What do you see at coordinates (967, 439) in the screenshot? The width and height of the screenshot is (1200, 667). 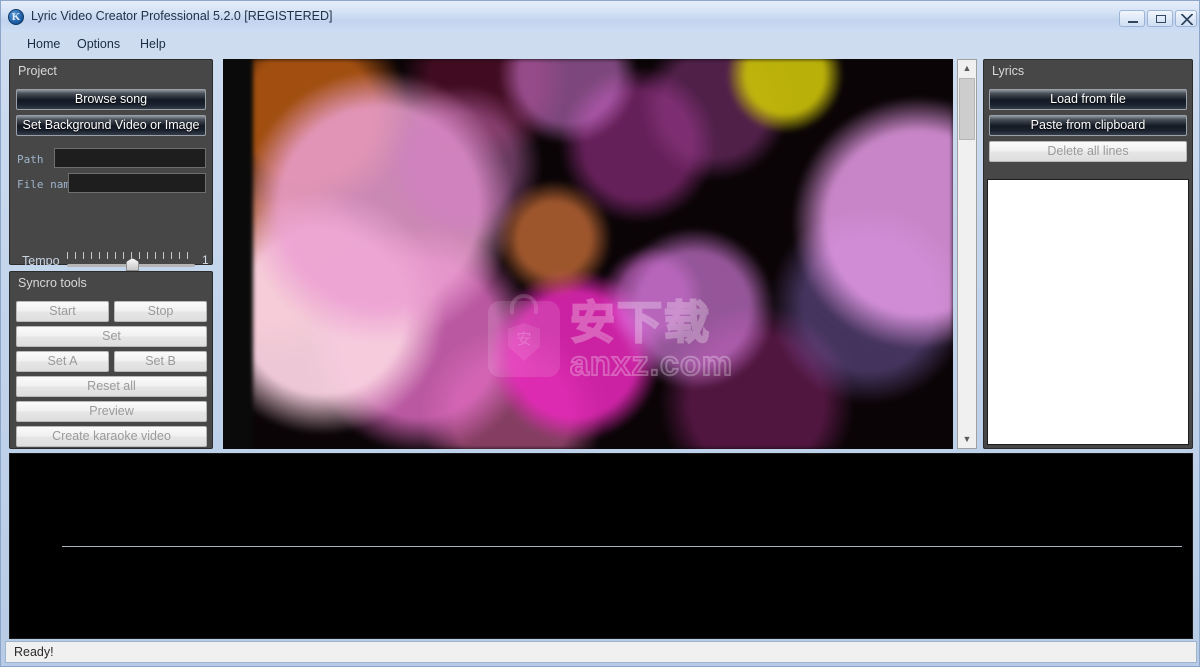 I see `scrollbar-down-arrow-icon: ▼` at bounding box center [967, 439].